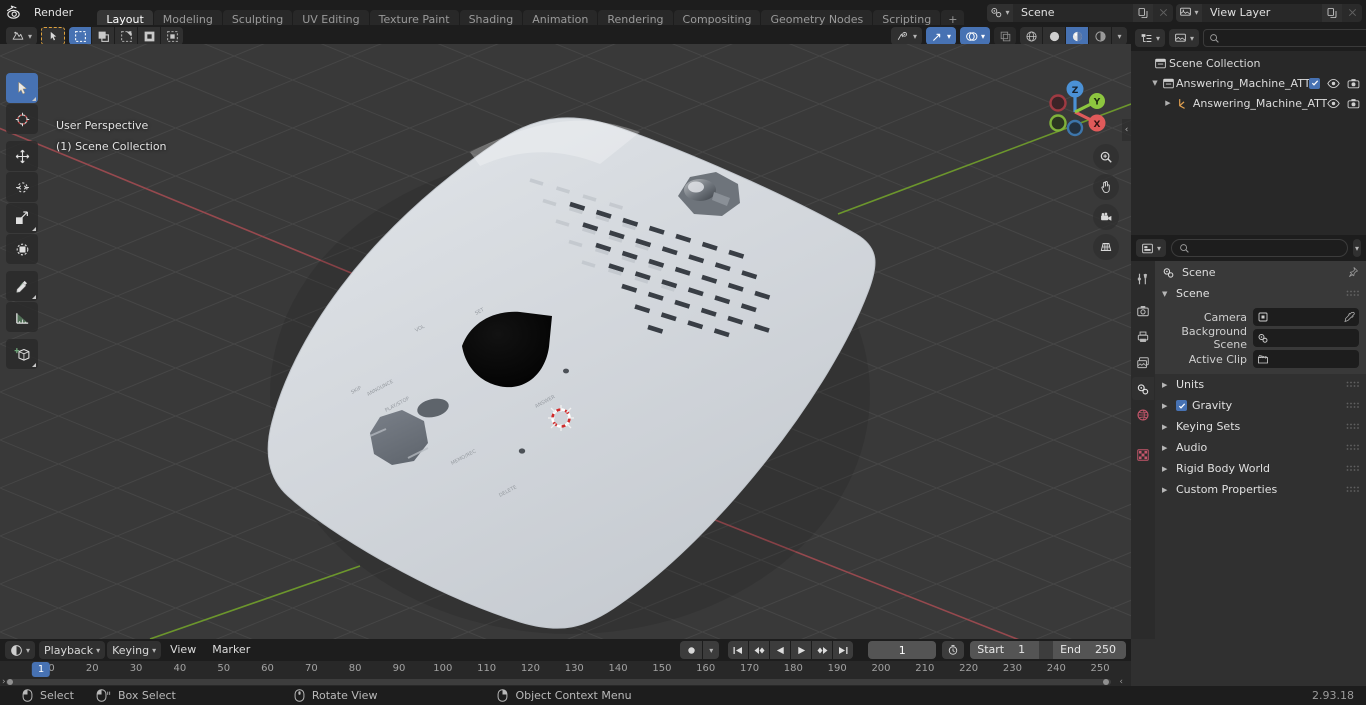  Describe the element at coordinates (22, 36) in the screenshot. I see `editor-type-3dview-icon: ▾` at that location.